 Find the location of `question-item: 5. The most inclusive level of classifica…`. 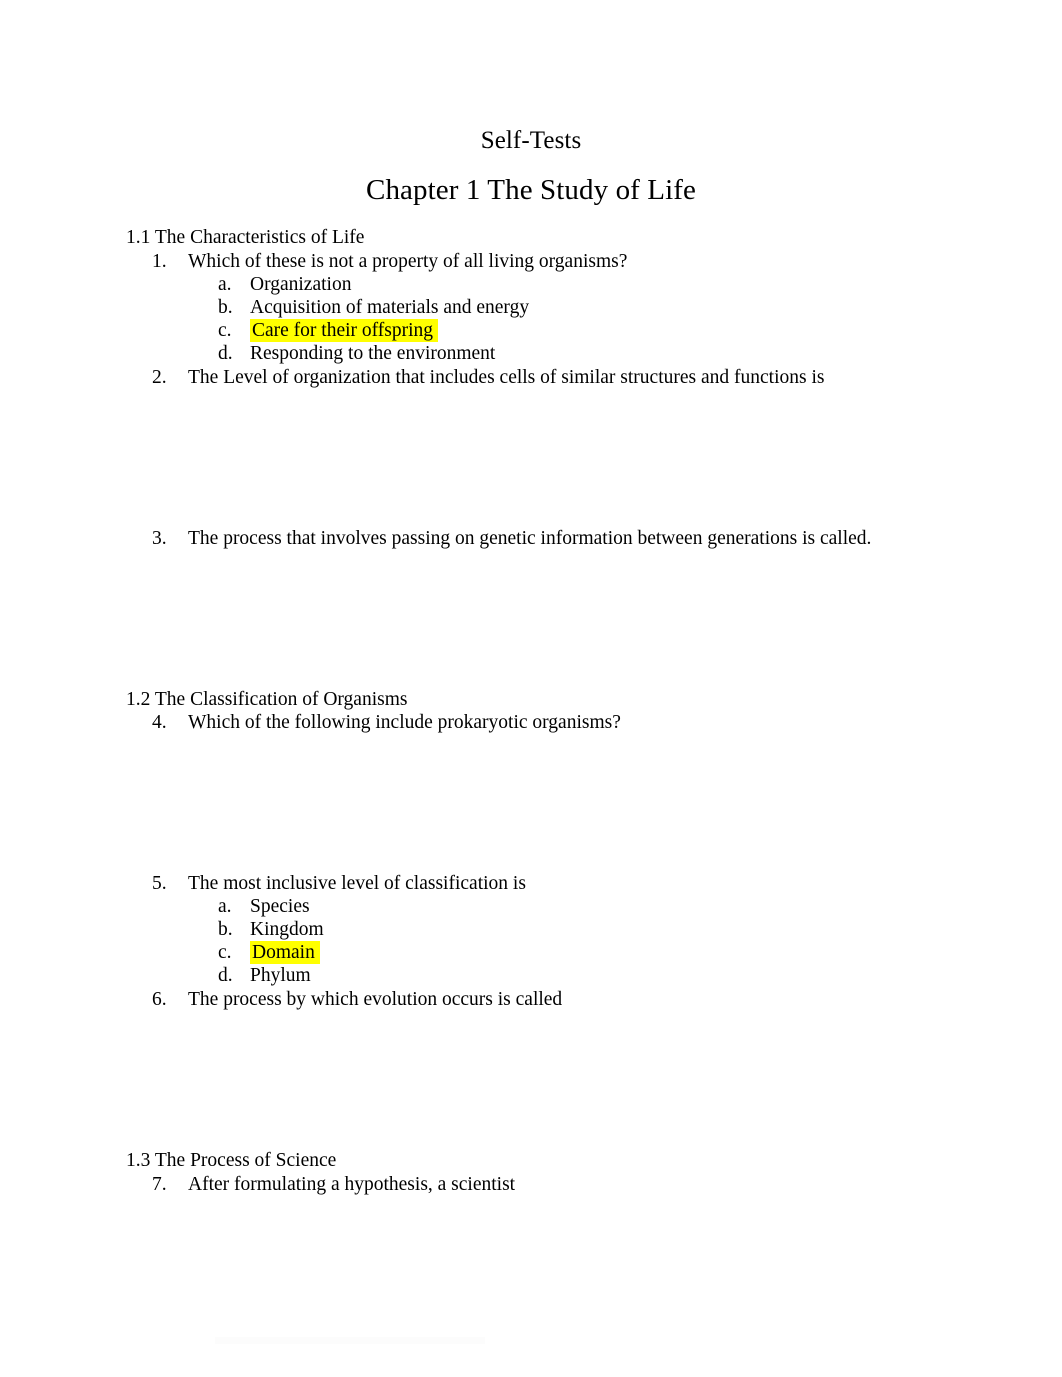

question-item: 5. The most inclusive level of classifica… is located at coordinates (339, 883).